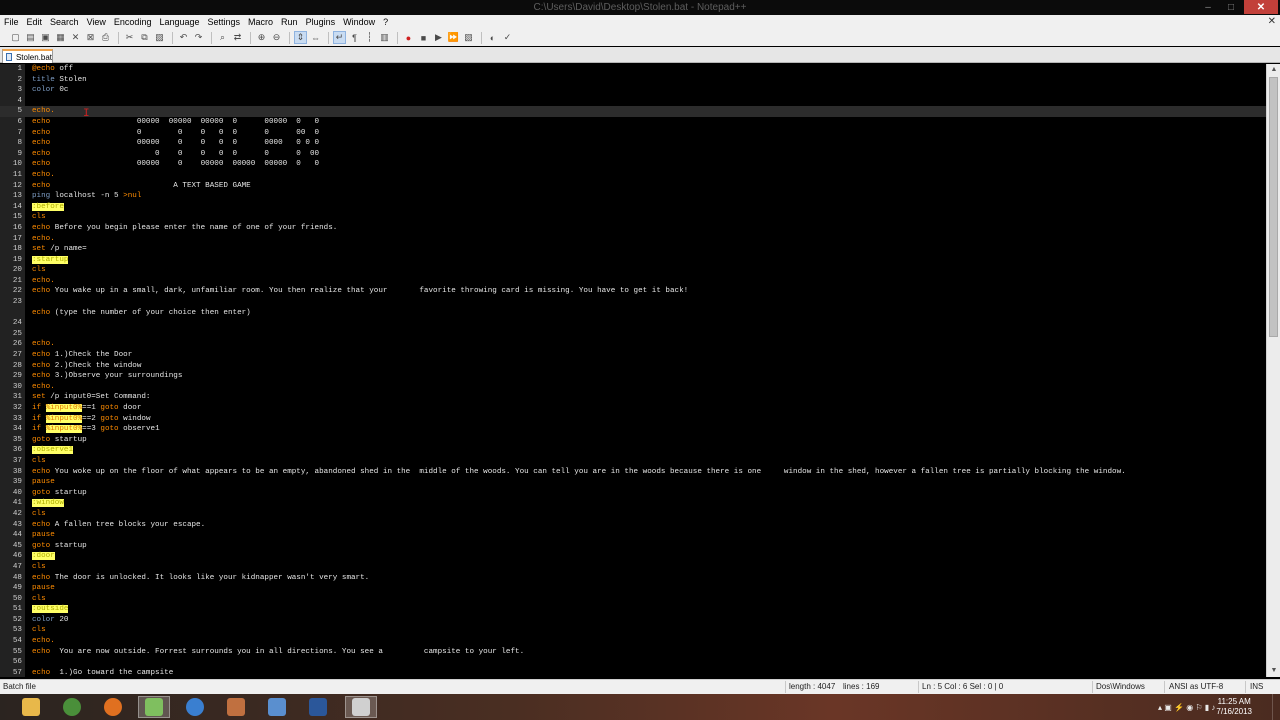  What do you see at coordinates (198, 37) in the screenshot?
I see `redo-icon: ↷` at bounding box center [198, 37].